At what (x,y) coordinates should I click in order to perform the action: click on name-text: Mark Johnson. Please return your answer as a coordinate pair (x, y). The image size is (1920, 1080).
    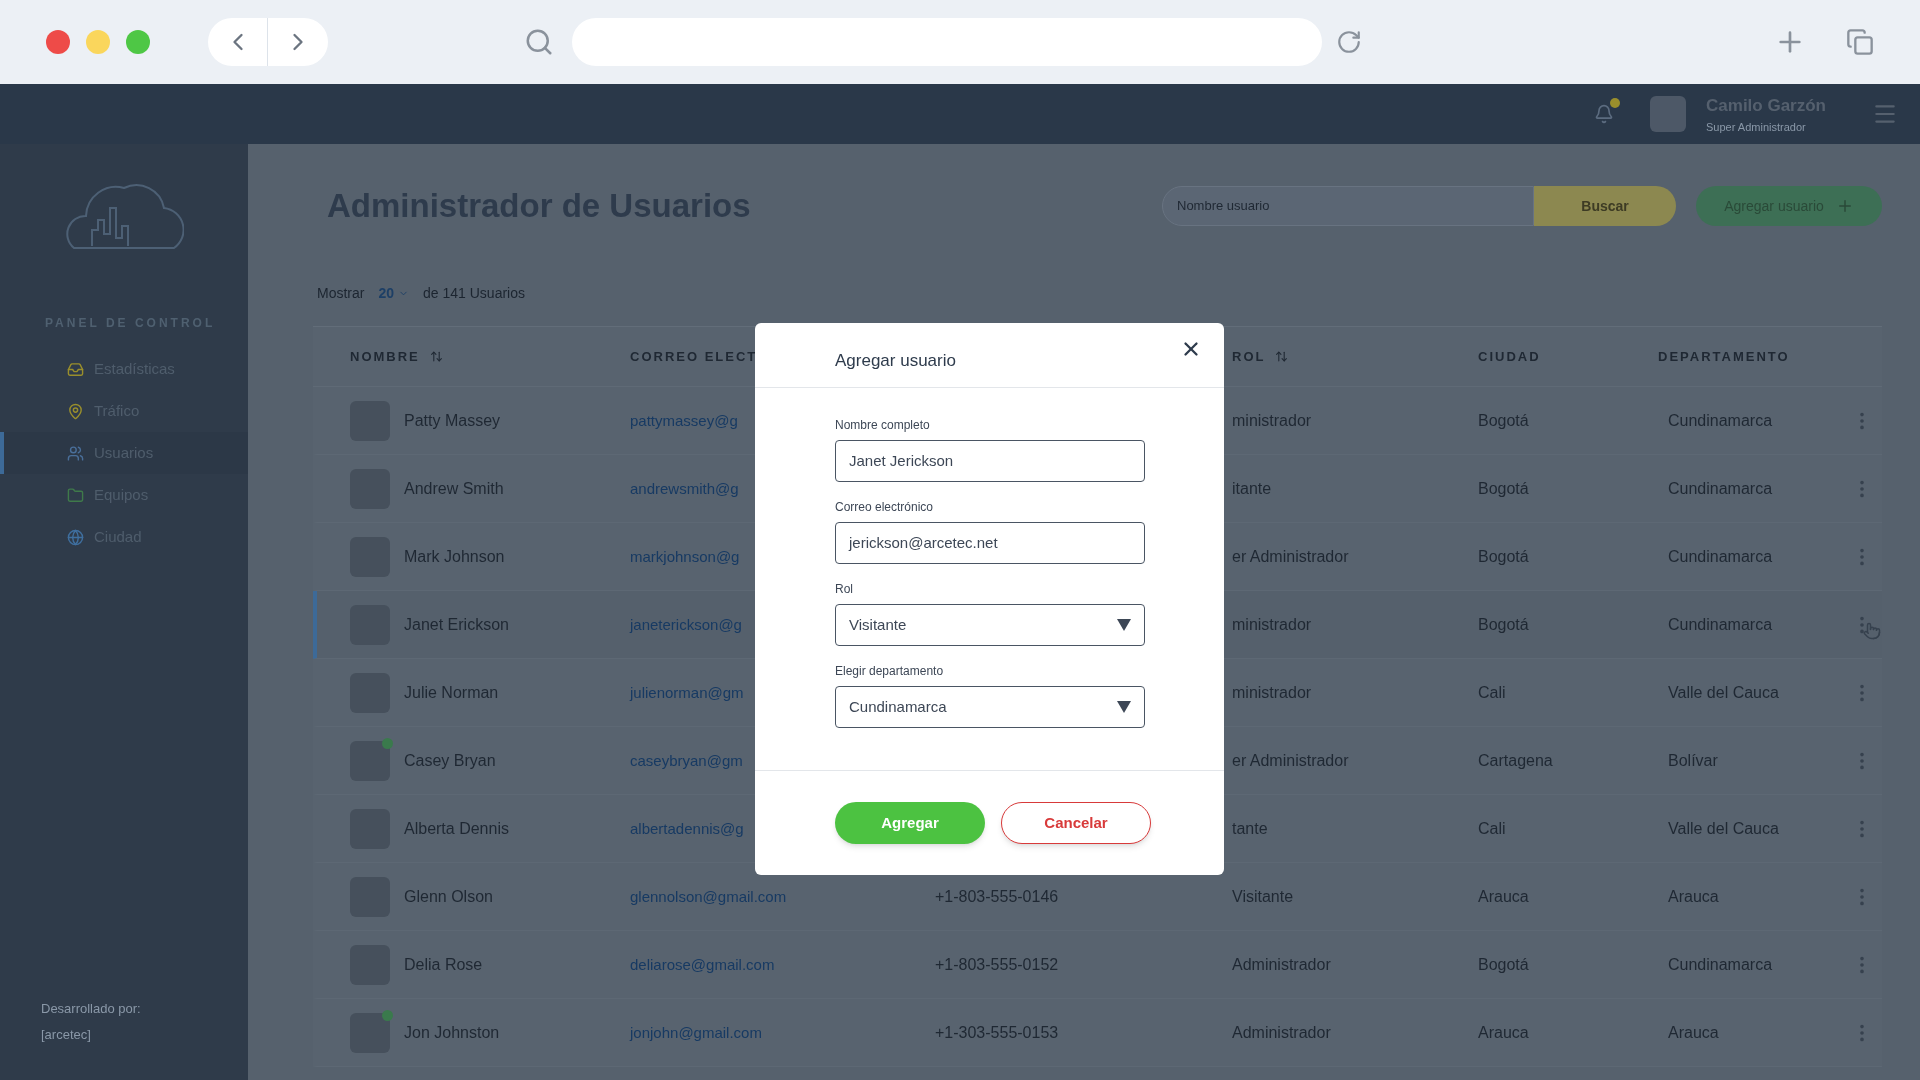
    Looking at the image, I should click on (454, 556).